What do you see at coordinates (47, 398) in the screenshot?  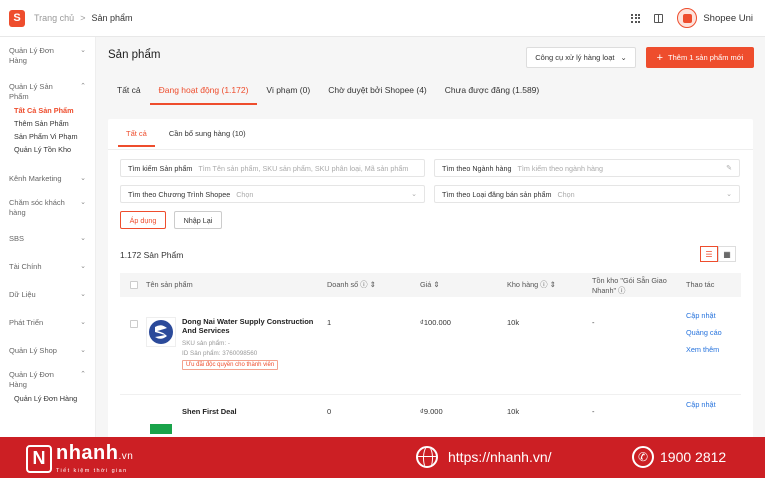 I see `sidebar-item-order-management: Quản Lý Đơn Hàng` at bounding box center [47, 398].